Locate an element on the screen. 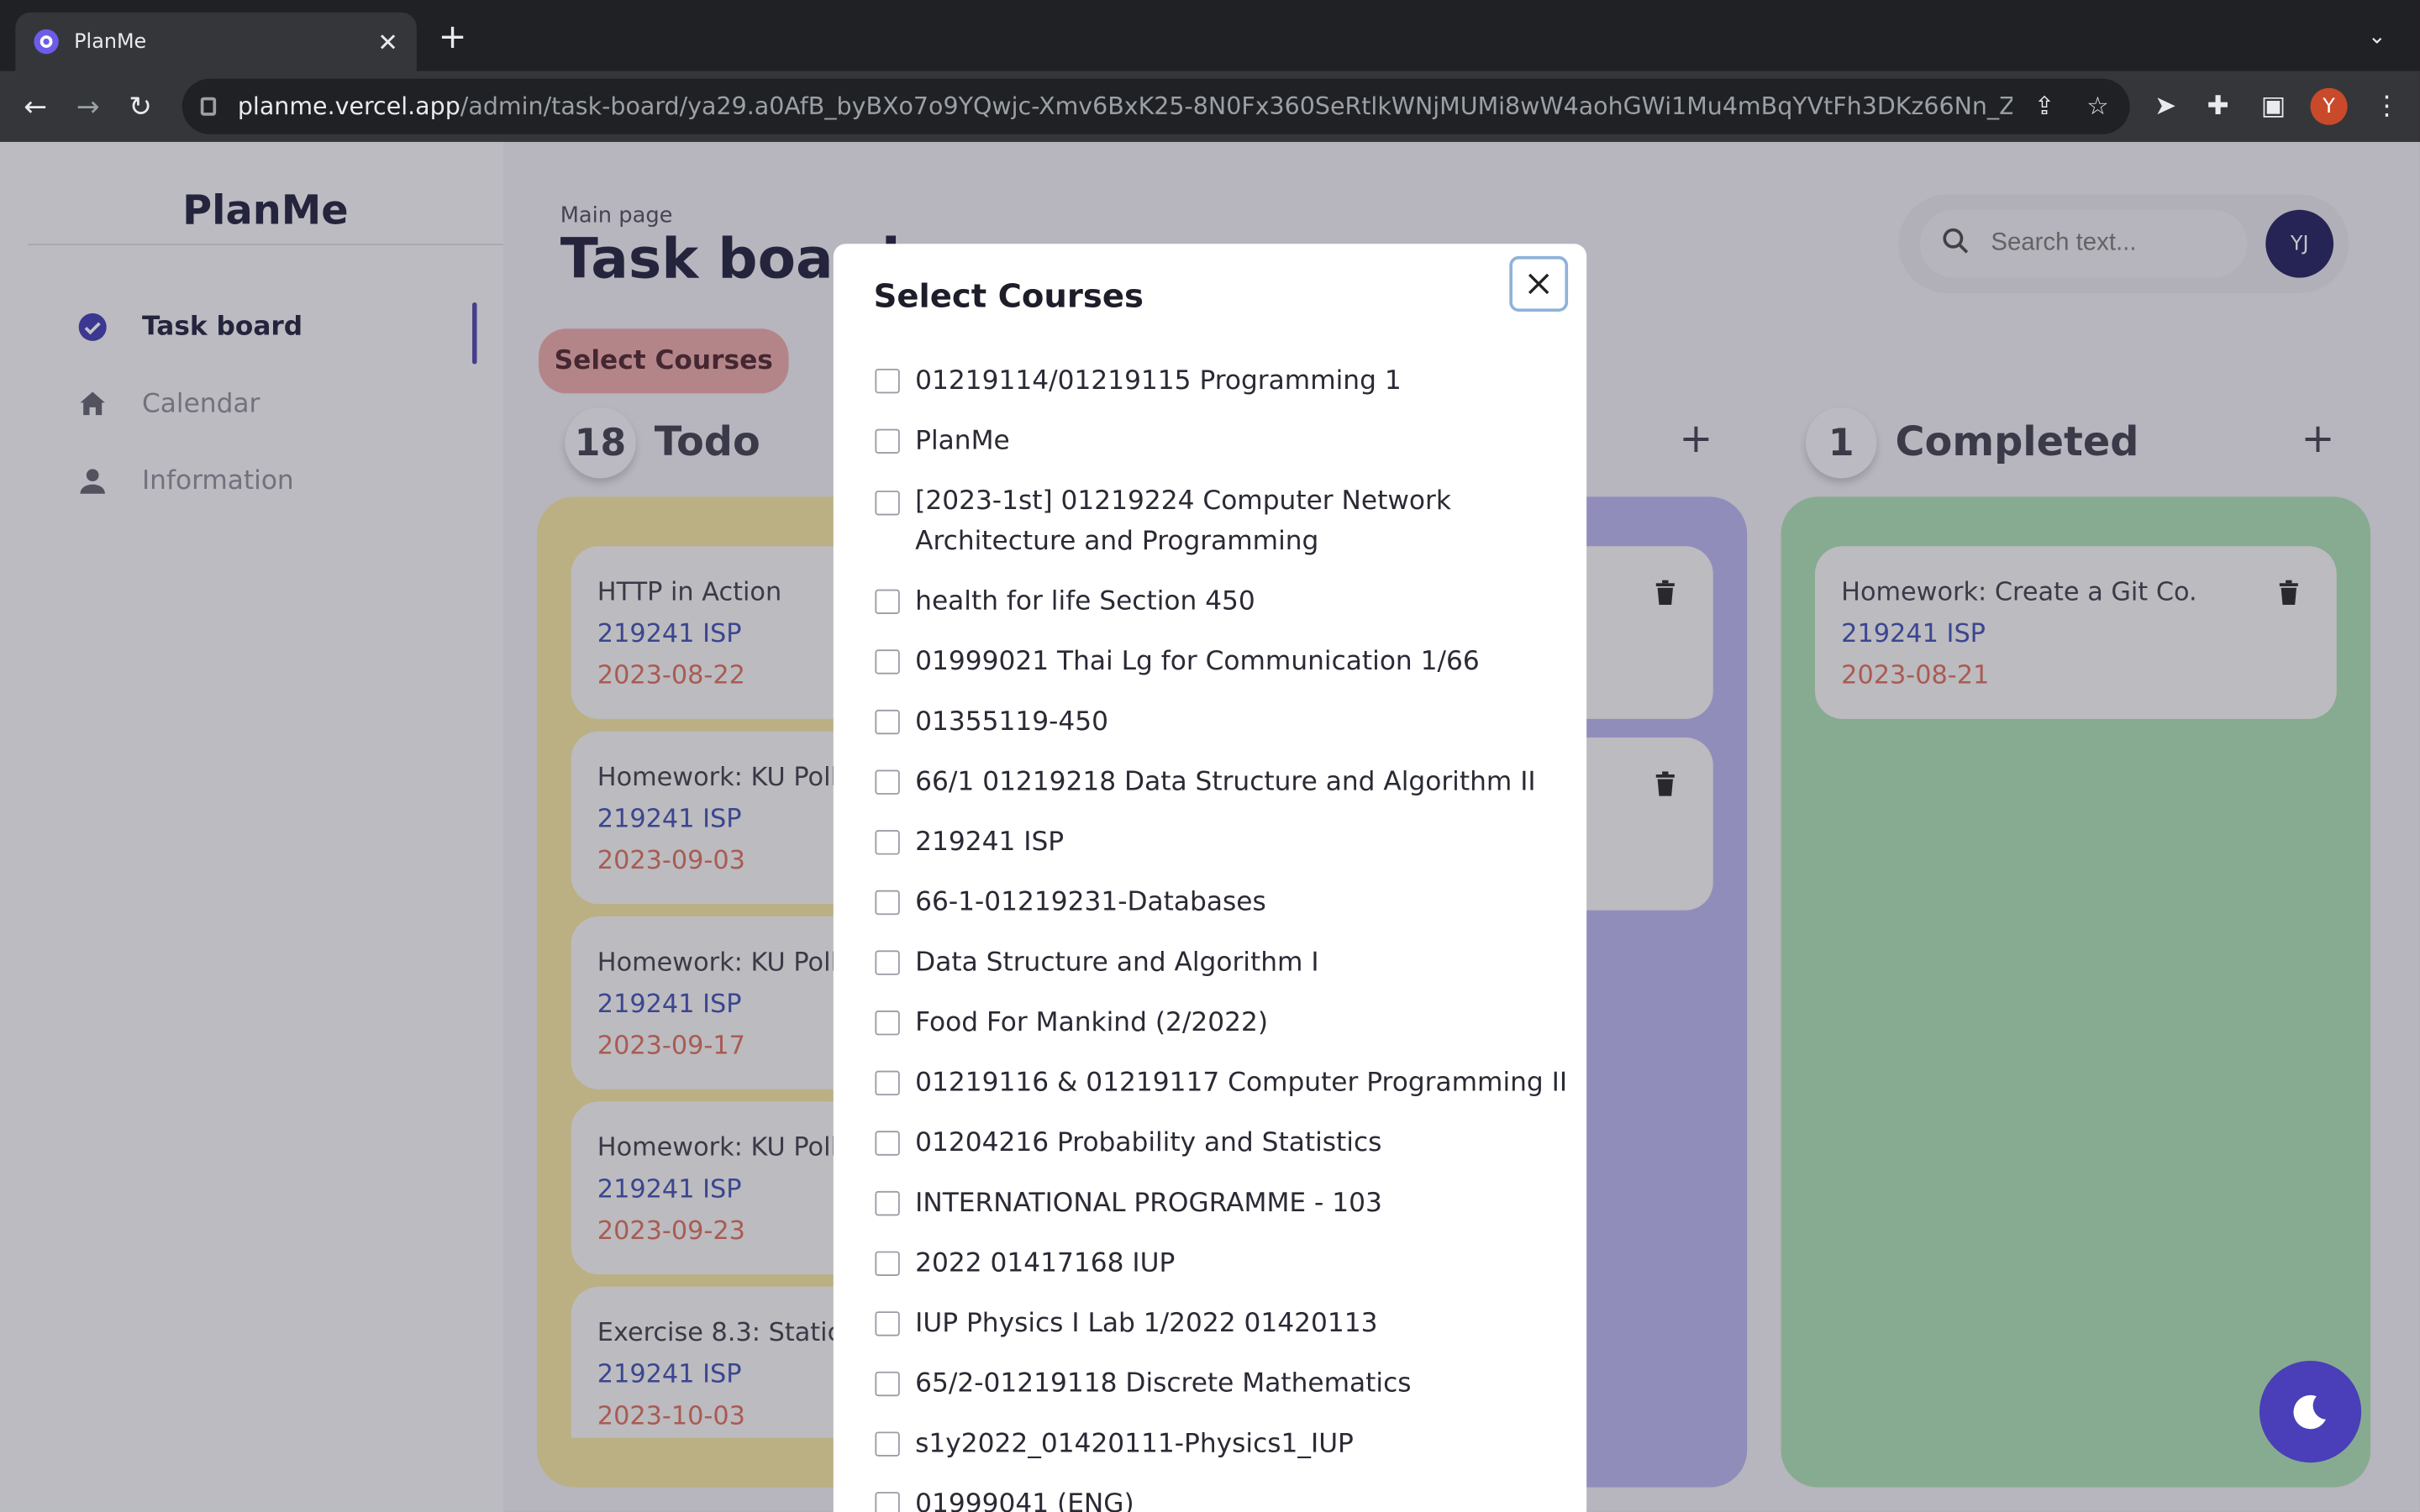 This screenshot has width=2420, height=1512. course-label: 65/2-01219118 Discrete Mathematics is located at coordinates (1164, 1383).